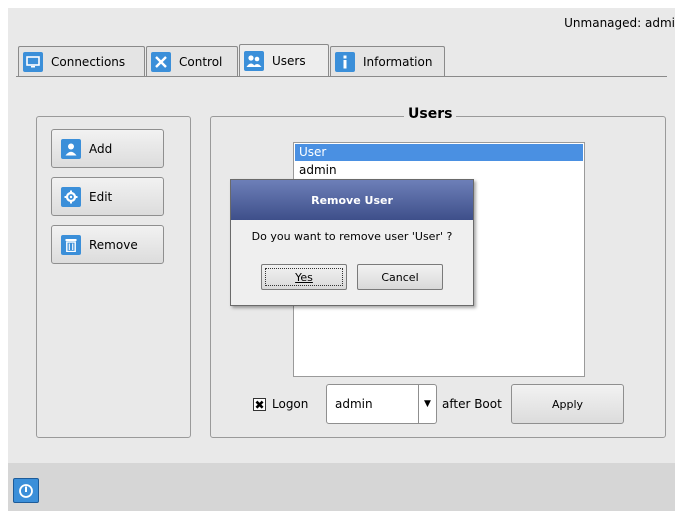 Image resolution: width=675 pixels, height=511 pixels. I want to click on yes-button: Yes, so click(304, 277).